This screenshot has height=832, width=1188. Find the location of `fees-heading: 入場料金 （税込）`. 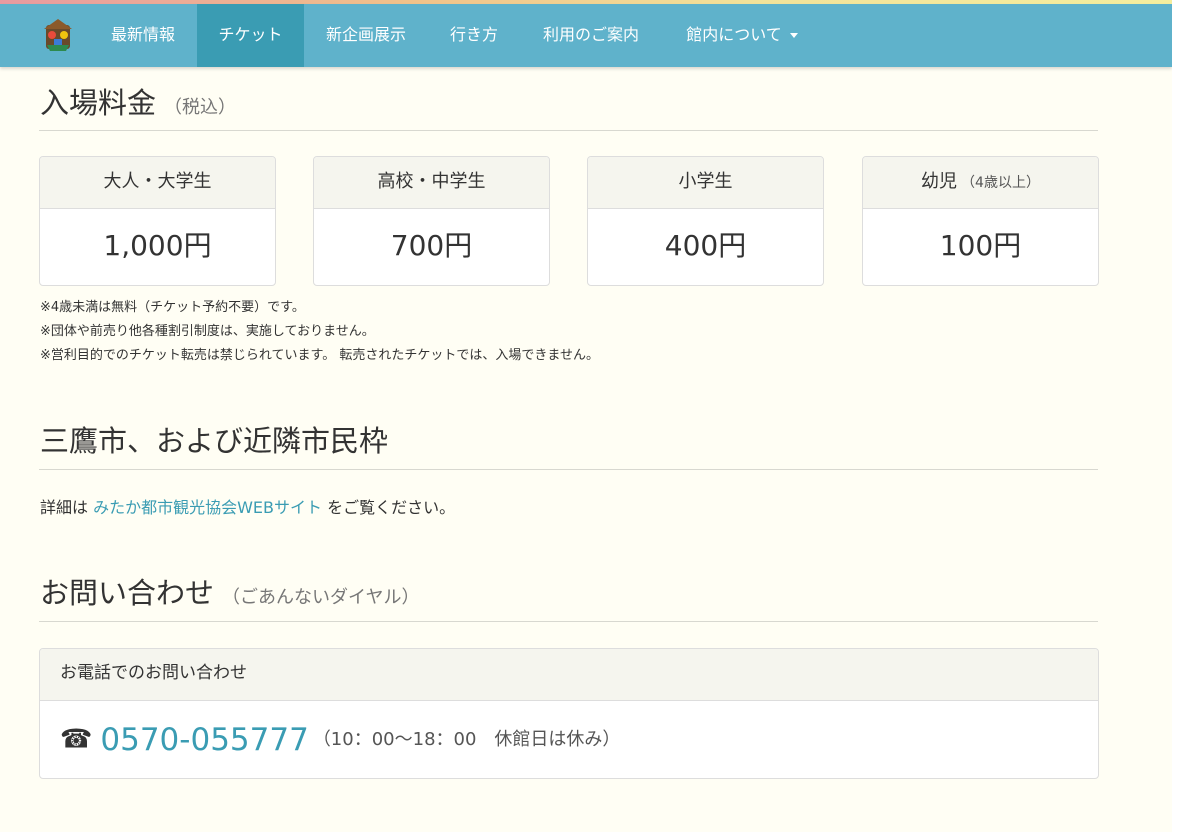

fees-heading: 入場料金 （税込） is located at coordinates (138, 101).